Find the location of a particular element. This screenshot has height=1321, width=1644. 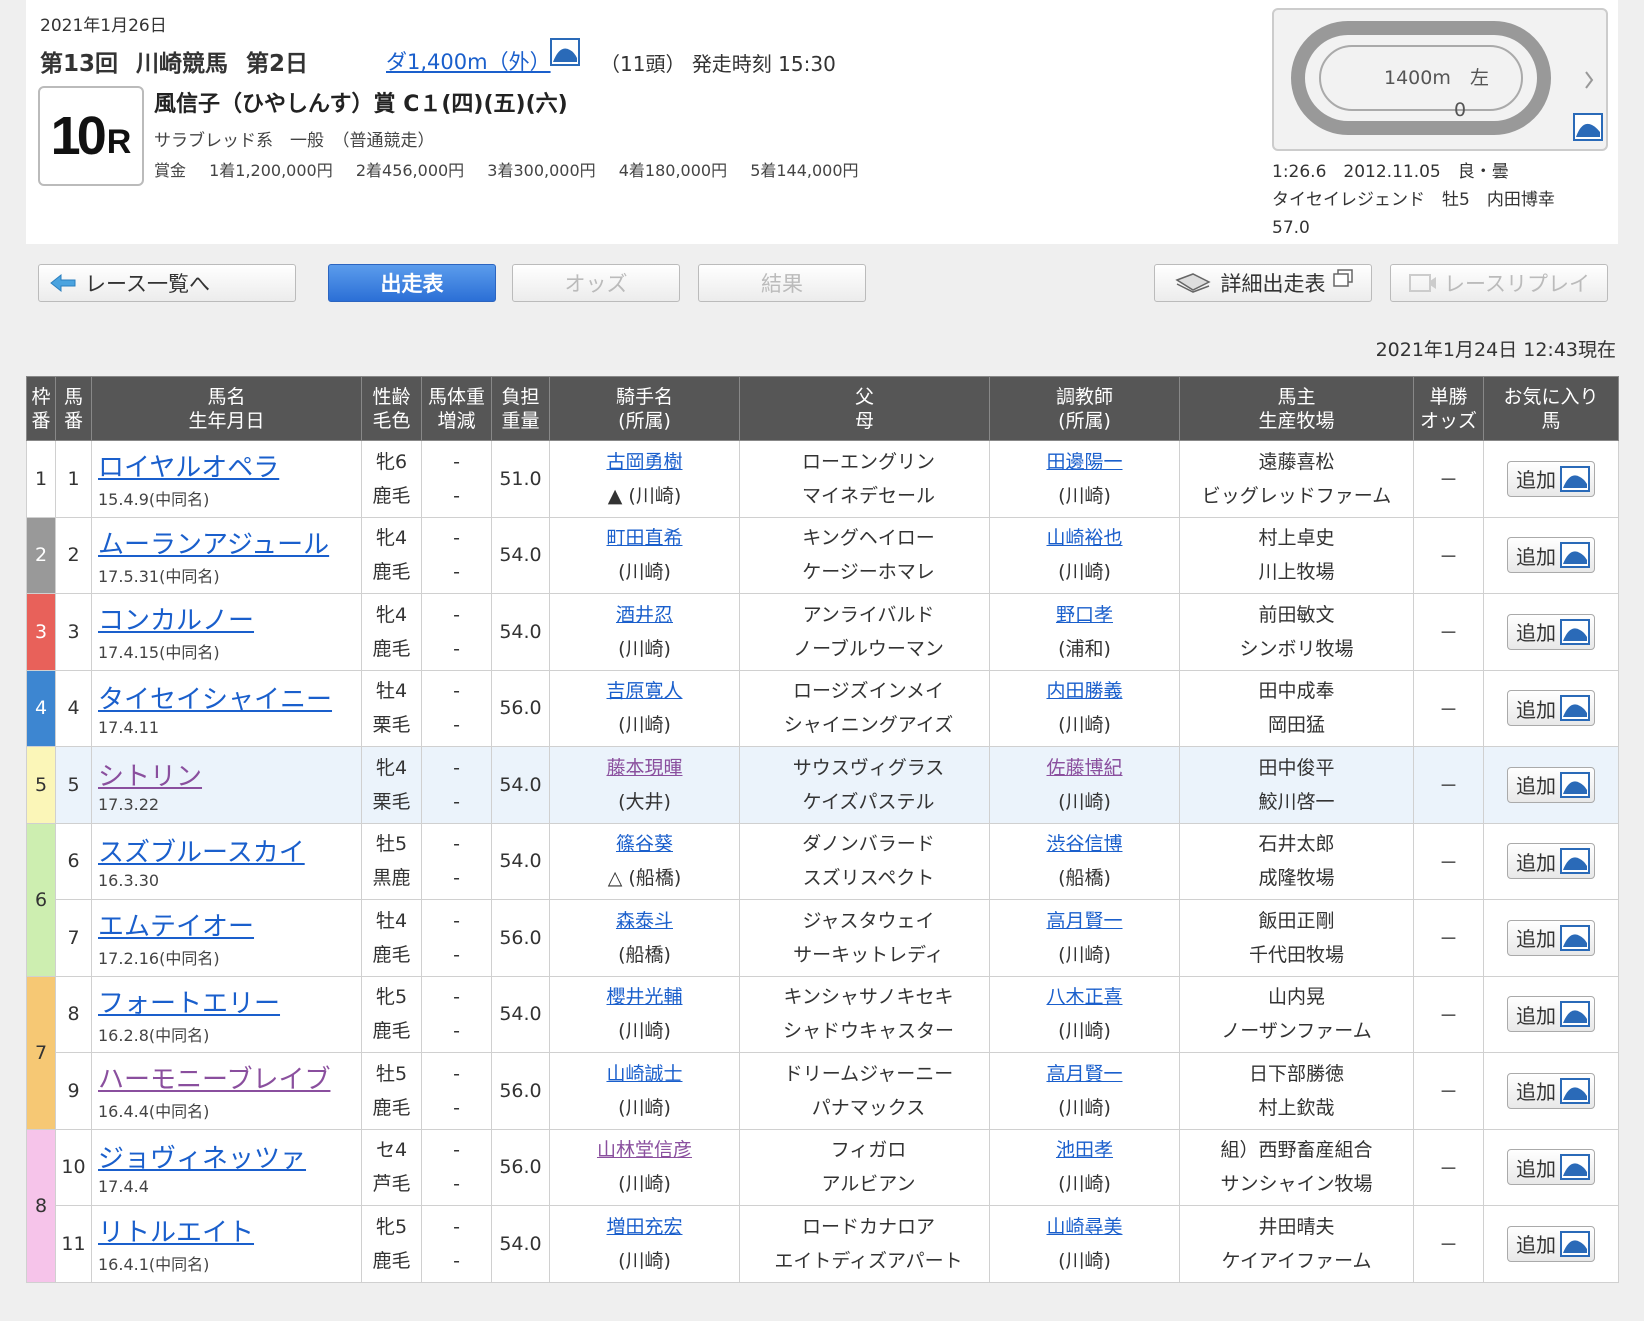

jockey-link: 櫻井光輔 is located at coordinates (644, 997).